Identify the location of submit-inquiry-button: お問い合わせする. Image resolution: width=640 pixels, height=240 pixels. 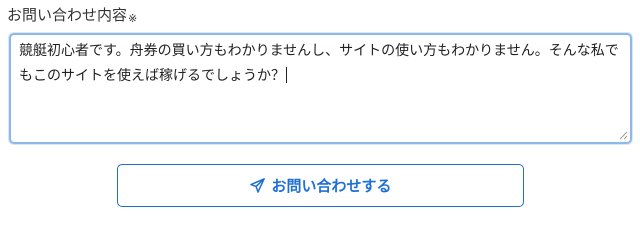
(320, 185).